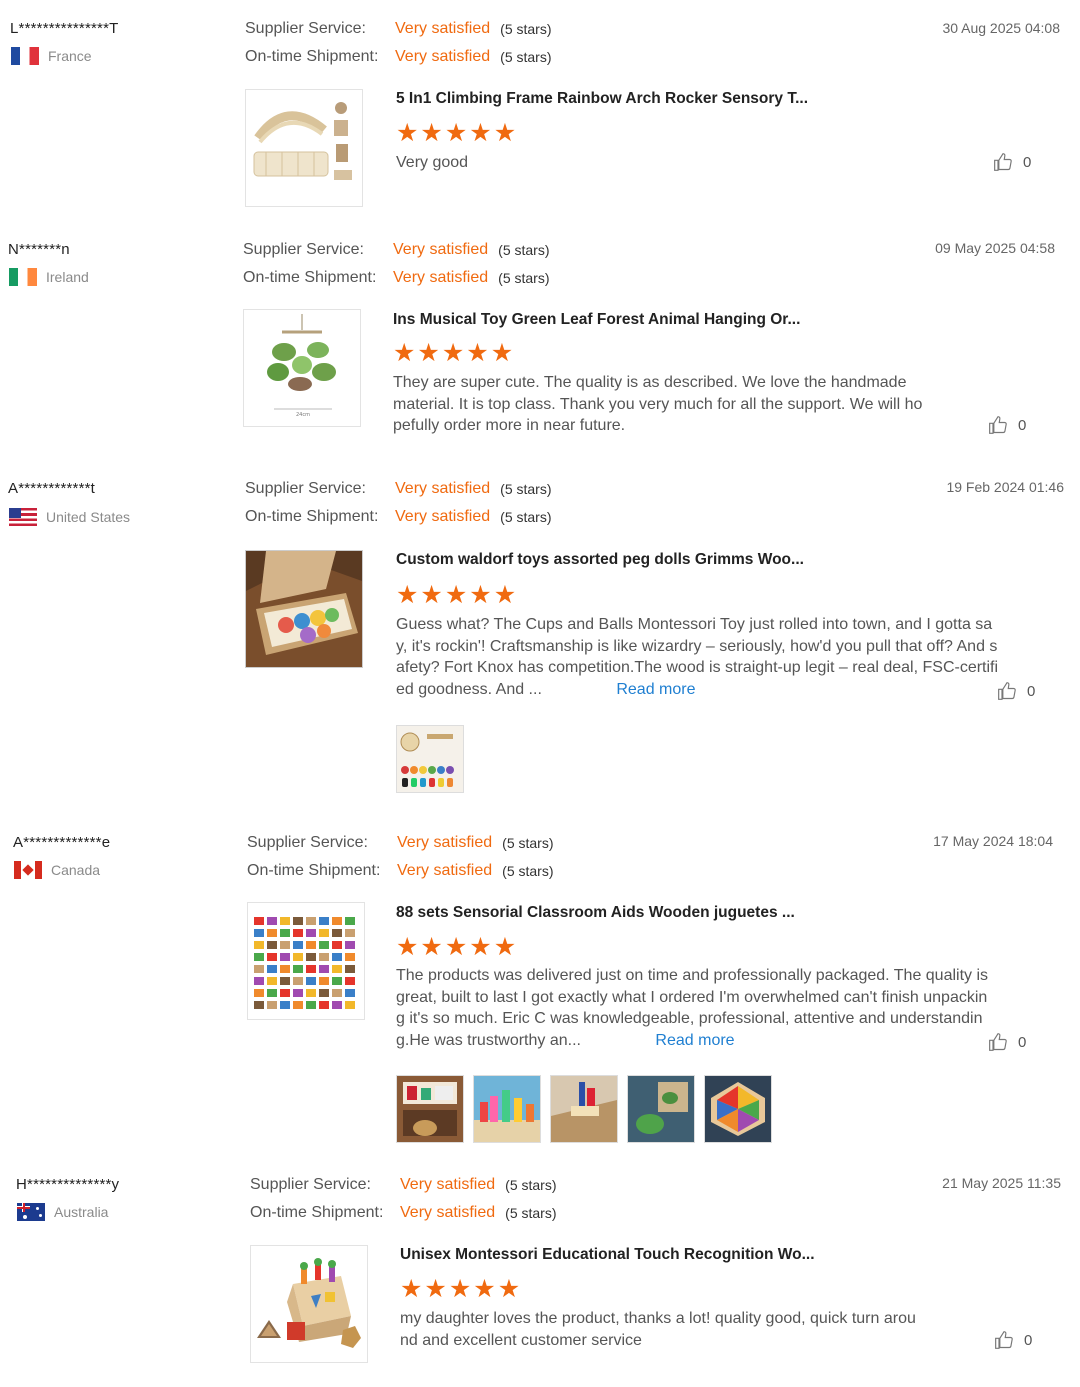 The width and height of the screenshot is (1080, 1387). Describe the element at coordinates (1001, 28) in the screenshot. I see `review-date: 30 Aug 2025 04:08` at that location.